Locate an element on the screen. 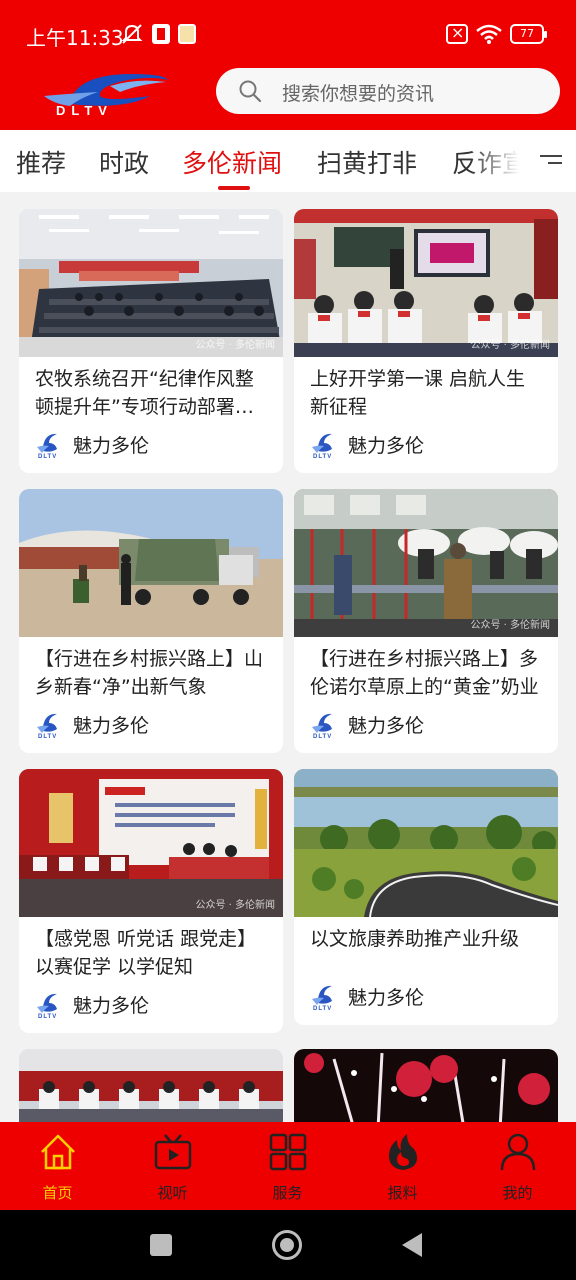 This screenshot has height=1280, width=576. recent-apps-button is located at coordinates (161, 1245).